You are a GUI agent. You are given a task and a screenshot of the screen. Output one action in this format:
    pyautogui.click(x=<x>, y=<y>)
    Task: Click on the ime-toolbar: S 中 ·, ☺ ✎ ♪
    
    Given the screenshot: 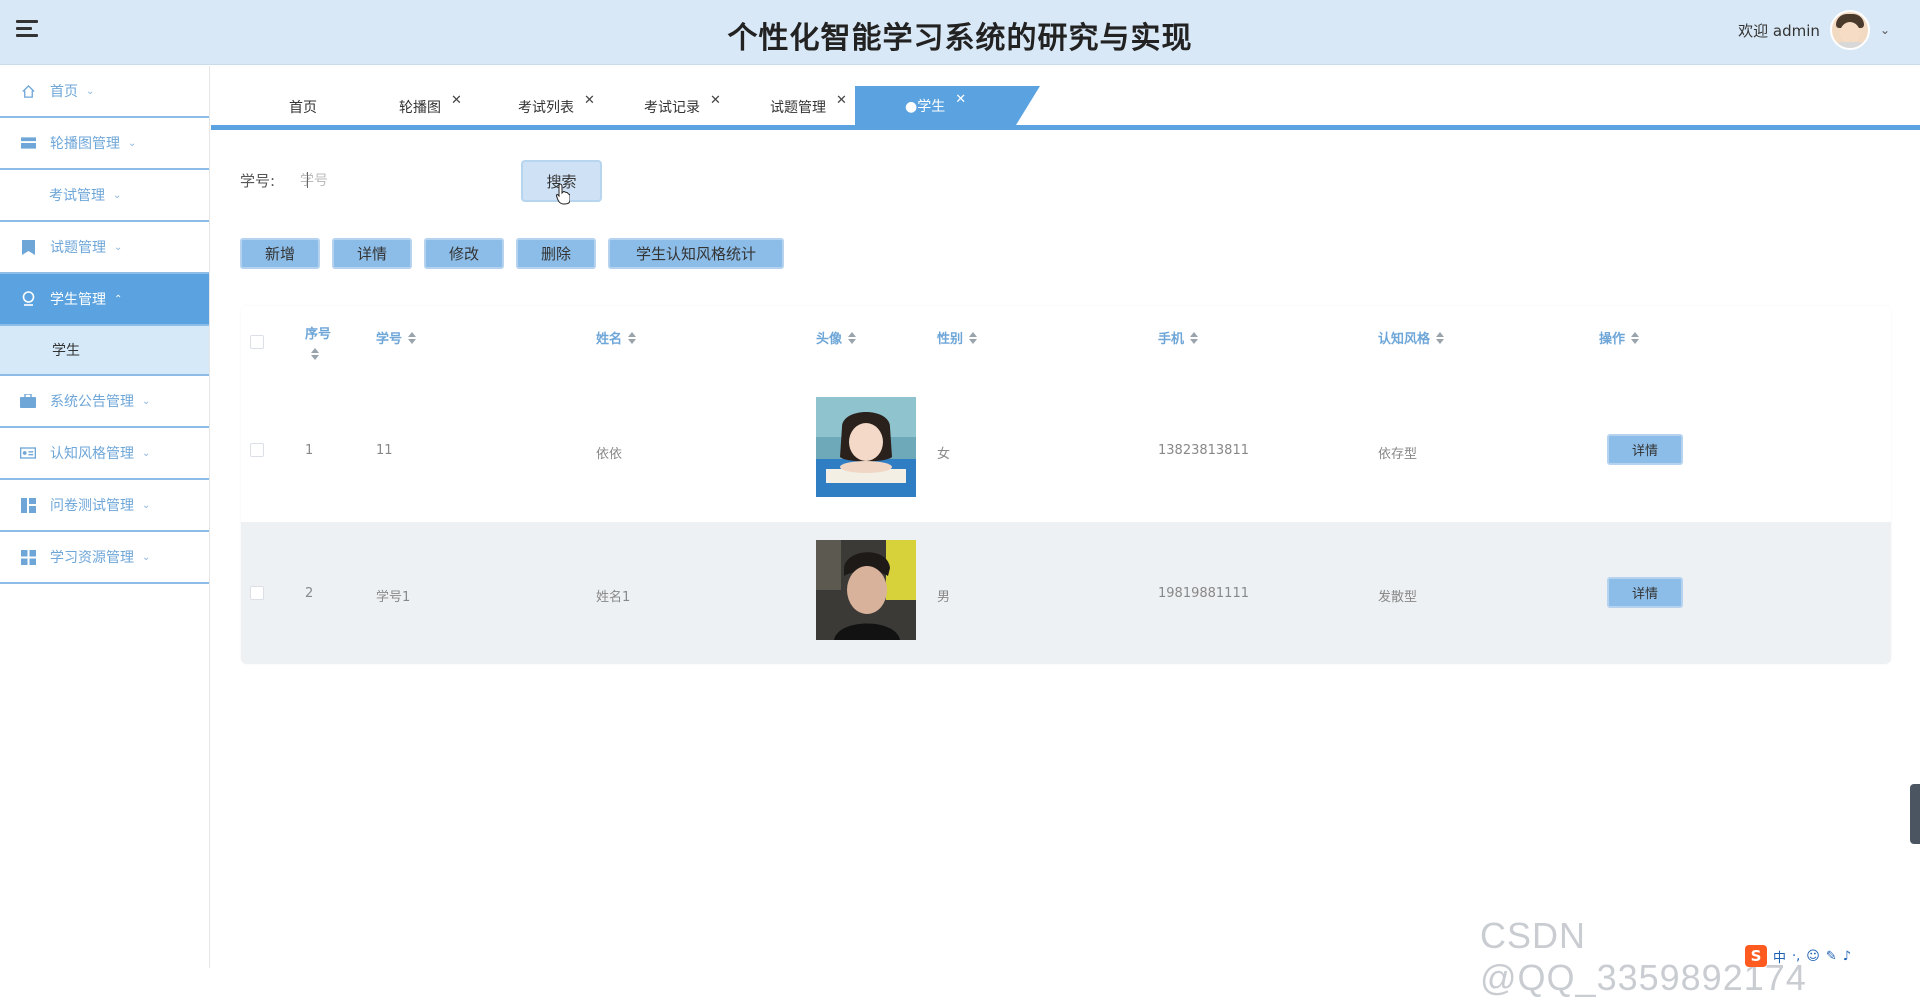 What is the action you would take?
    pyautogui.click(x=1832, y=956)
    